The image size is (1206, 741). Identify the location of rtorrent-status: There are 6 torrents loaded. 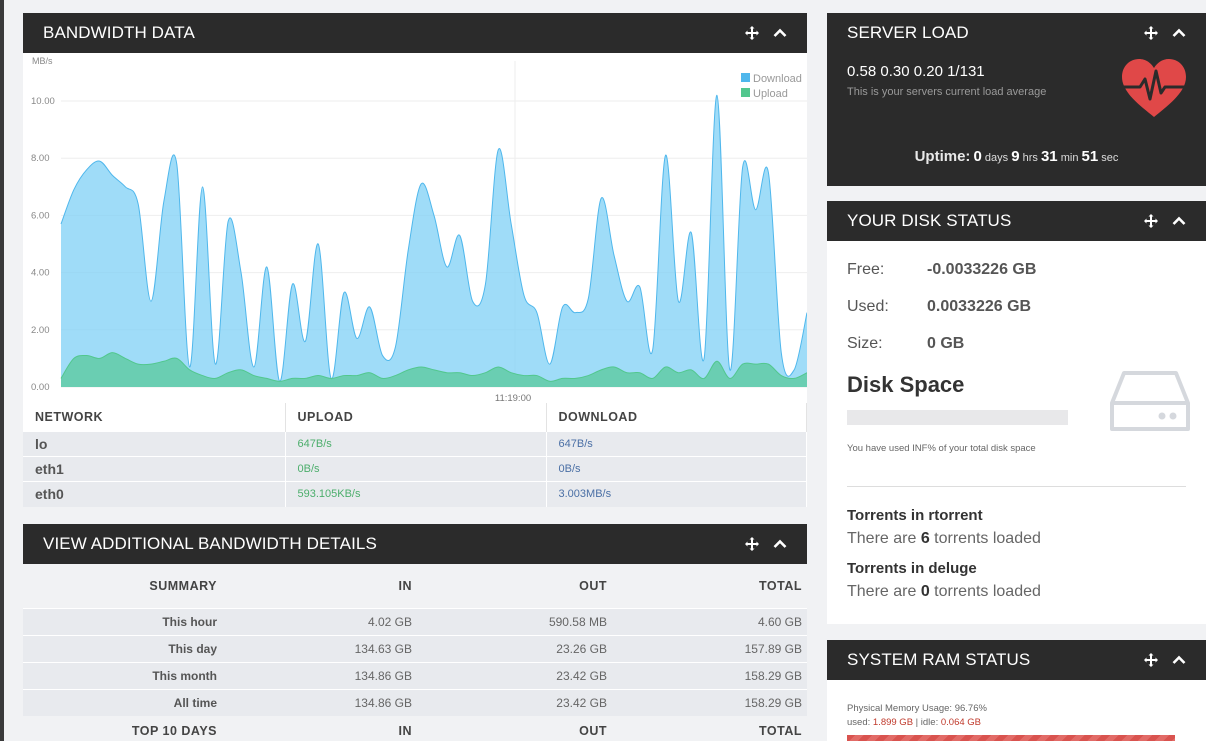
(1016, 539).